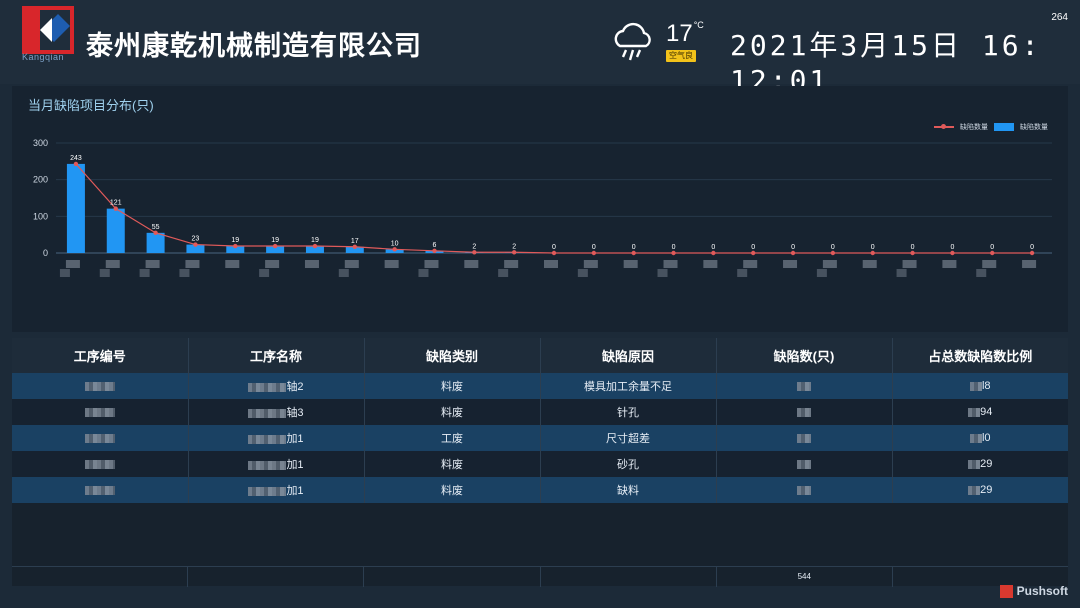 This screenshot has height=608, width=1080. Describe the element at coordinates (43, 57) in the screenshot. I see `logo-text: Kangqian` at that location.